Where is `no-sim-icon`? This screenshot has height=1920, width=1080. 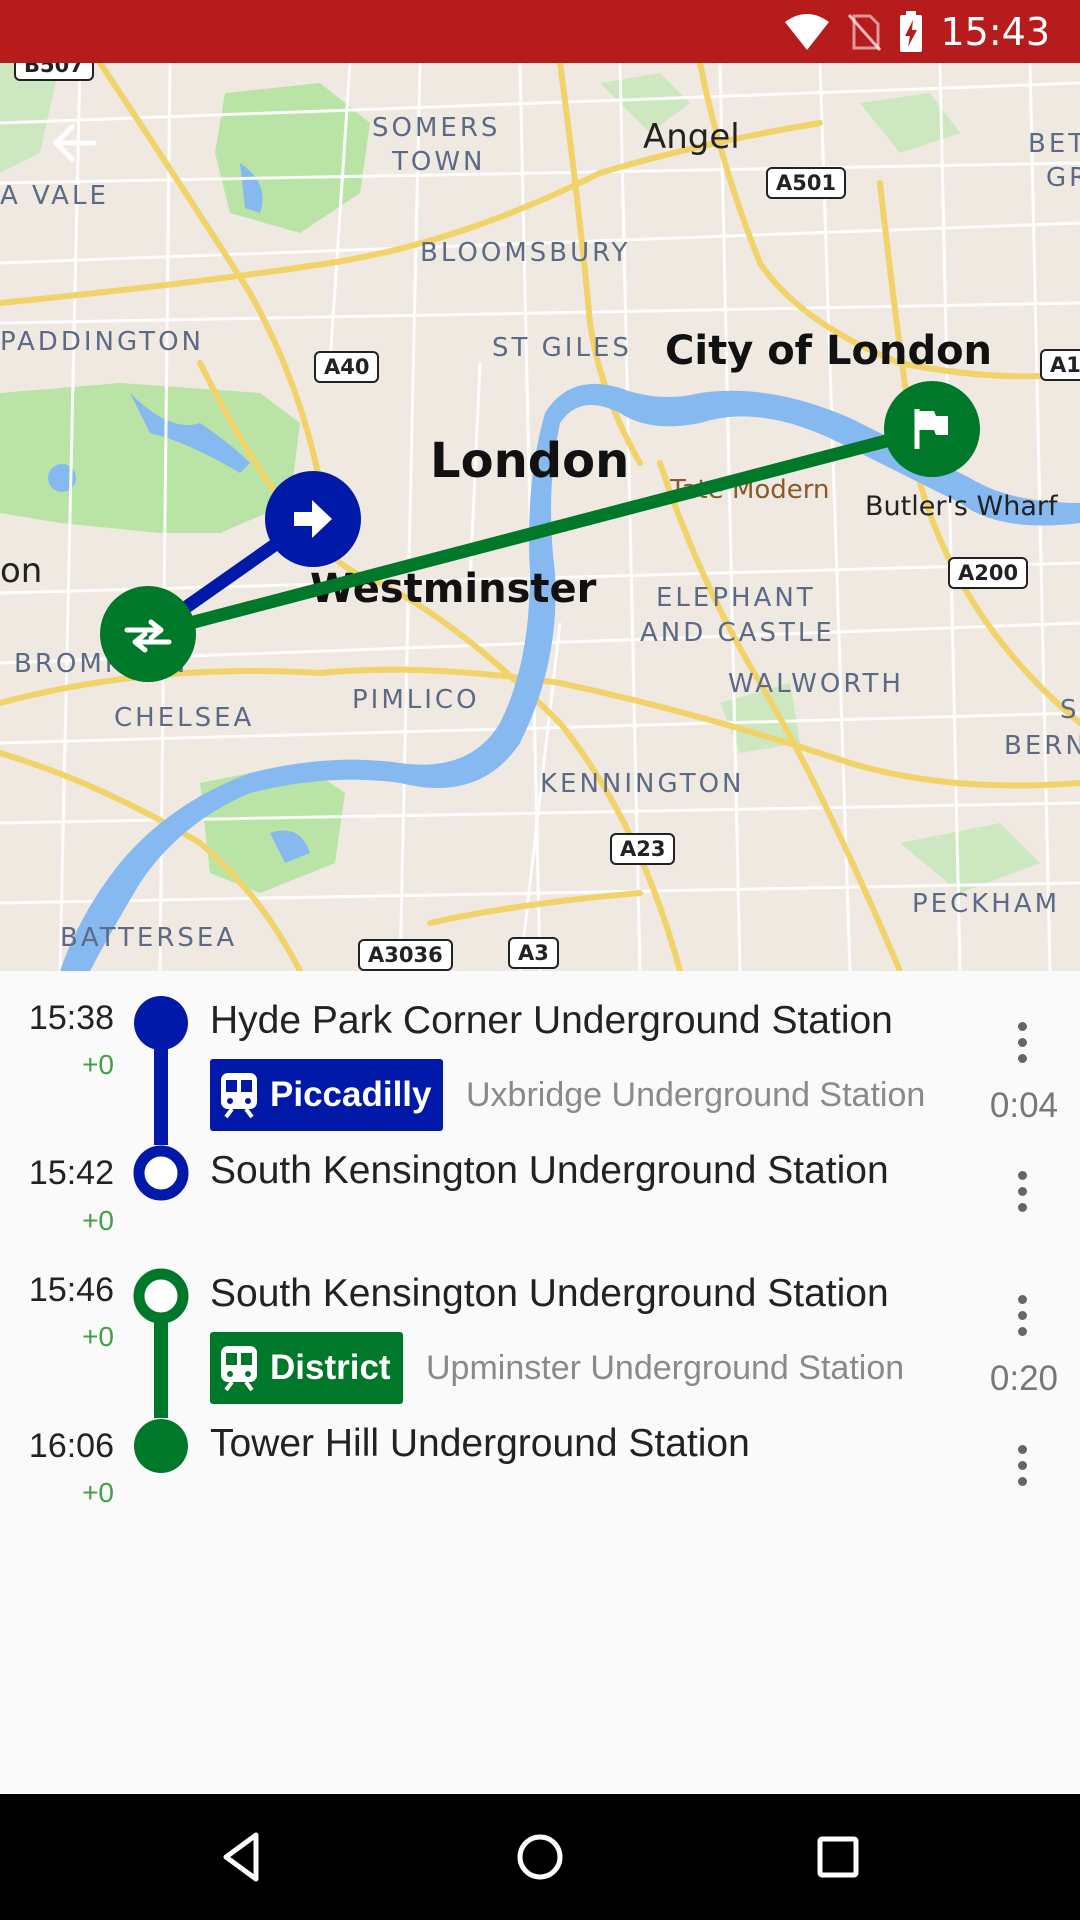 no-sim-icon is located at coordinates (865, 32).